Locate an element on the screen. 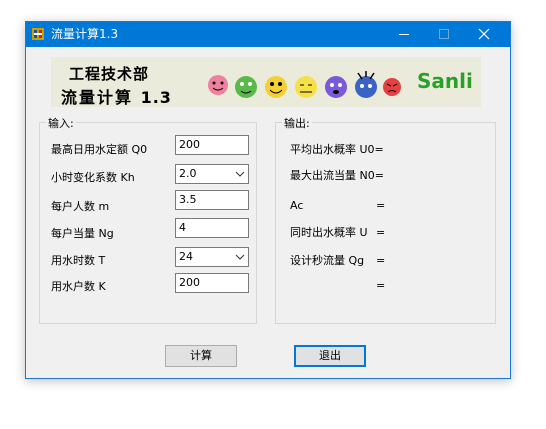  banner-dept: 工程技术部 is located at coordinates (109, 74).